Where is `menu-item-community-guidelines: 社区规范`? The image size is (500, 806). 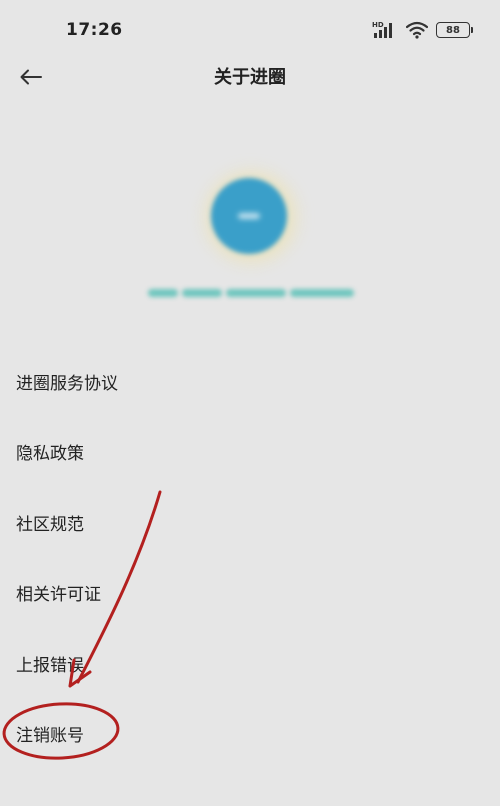 menu-item-community-guidelines: 社区规范 is located at coordinates (250, 522).